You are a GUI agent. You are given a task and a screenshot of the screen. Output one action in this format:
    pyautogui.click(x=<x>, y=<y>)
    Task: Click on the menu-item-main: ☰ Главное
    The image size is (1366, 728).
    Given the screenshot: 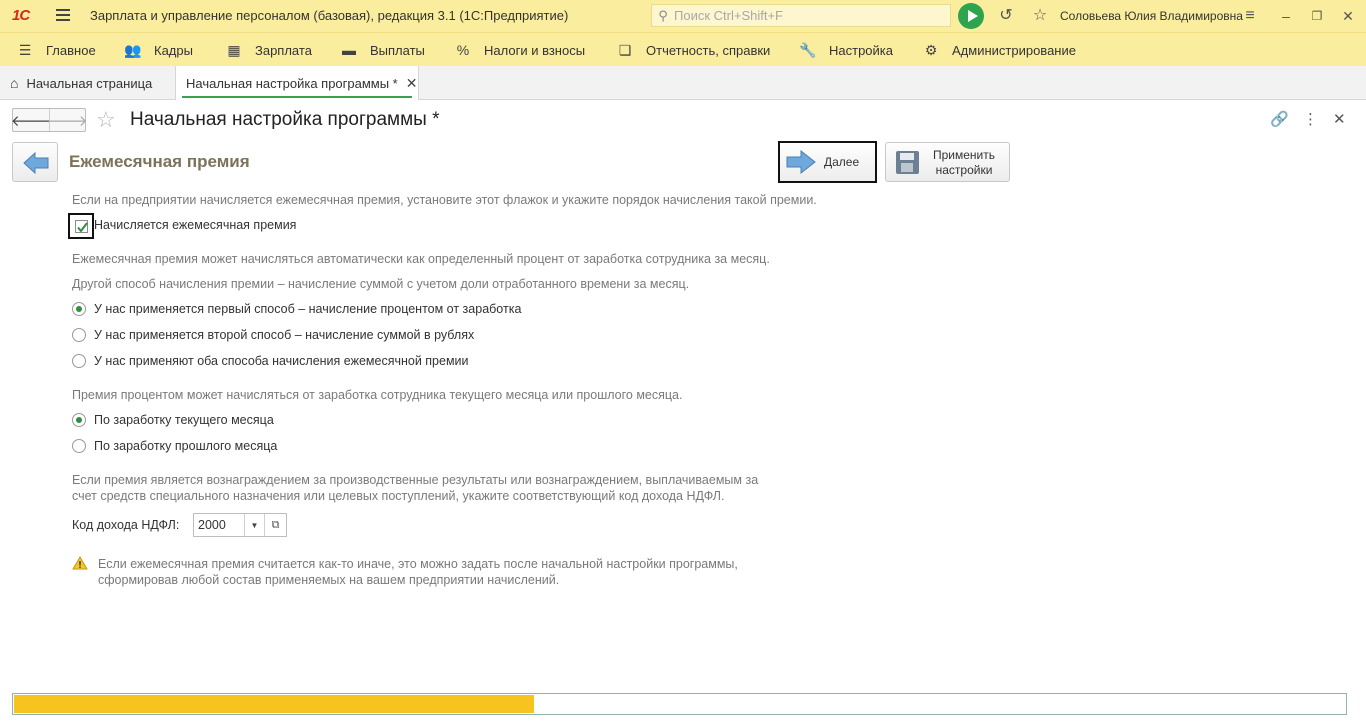 What is the action you would take?
    pyautogui.click(x=56, y=50)
    